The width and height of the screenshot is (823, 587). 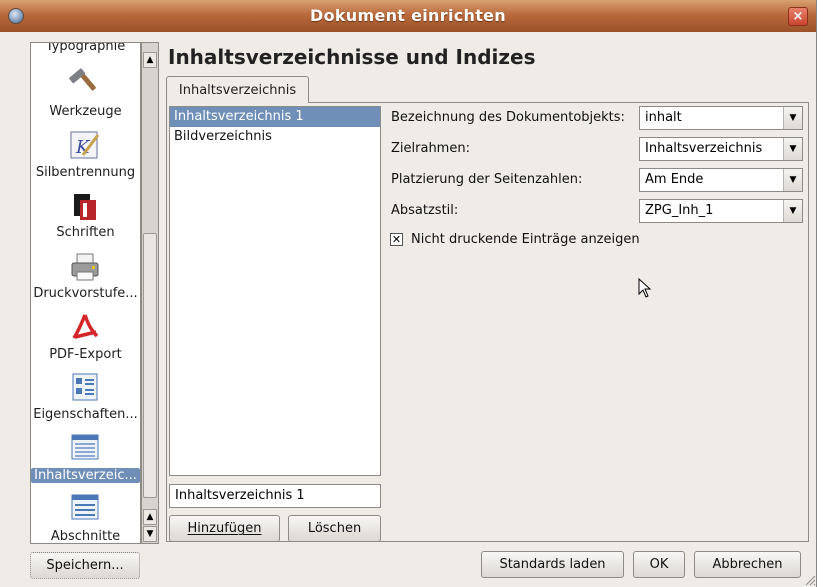 I want to click on load-defaults-button-label: Standards laden, so click(x=552, y=564).